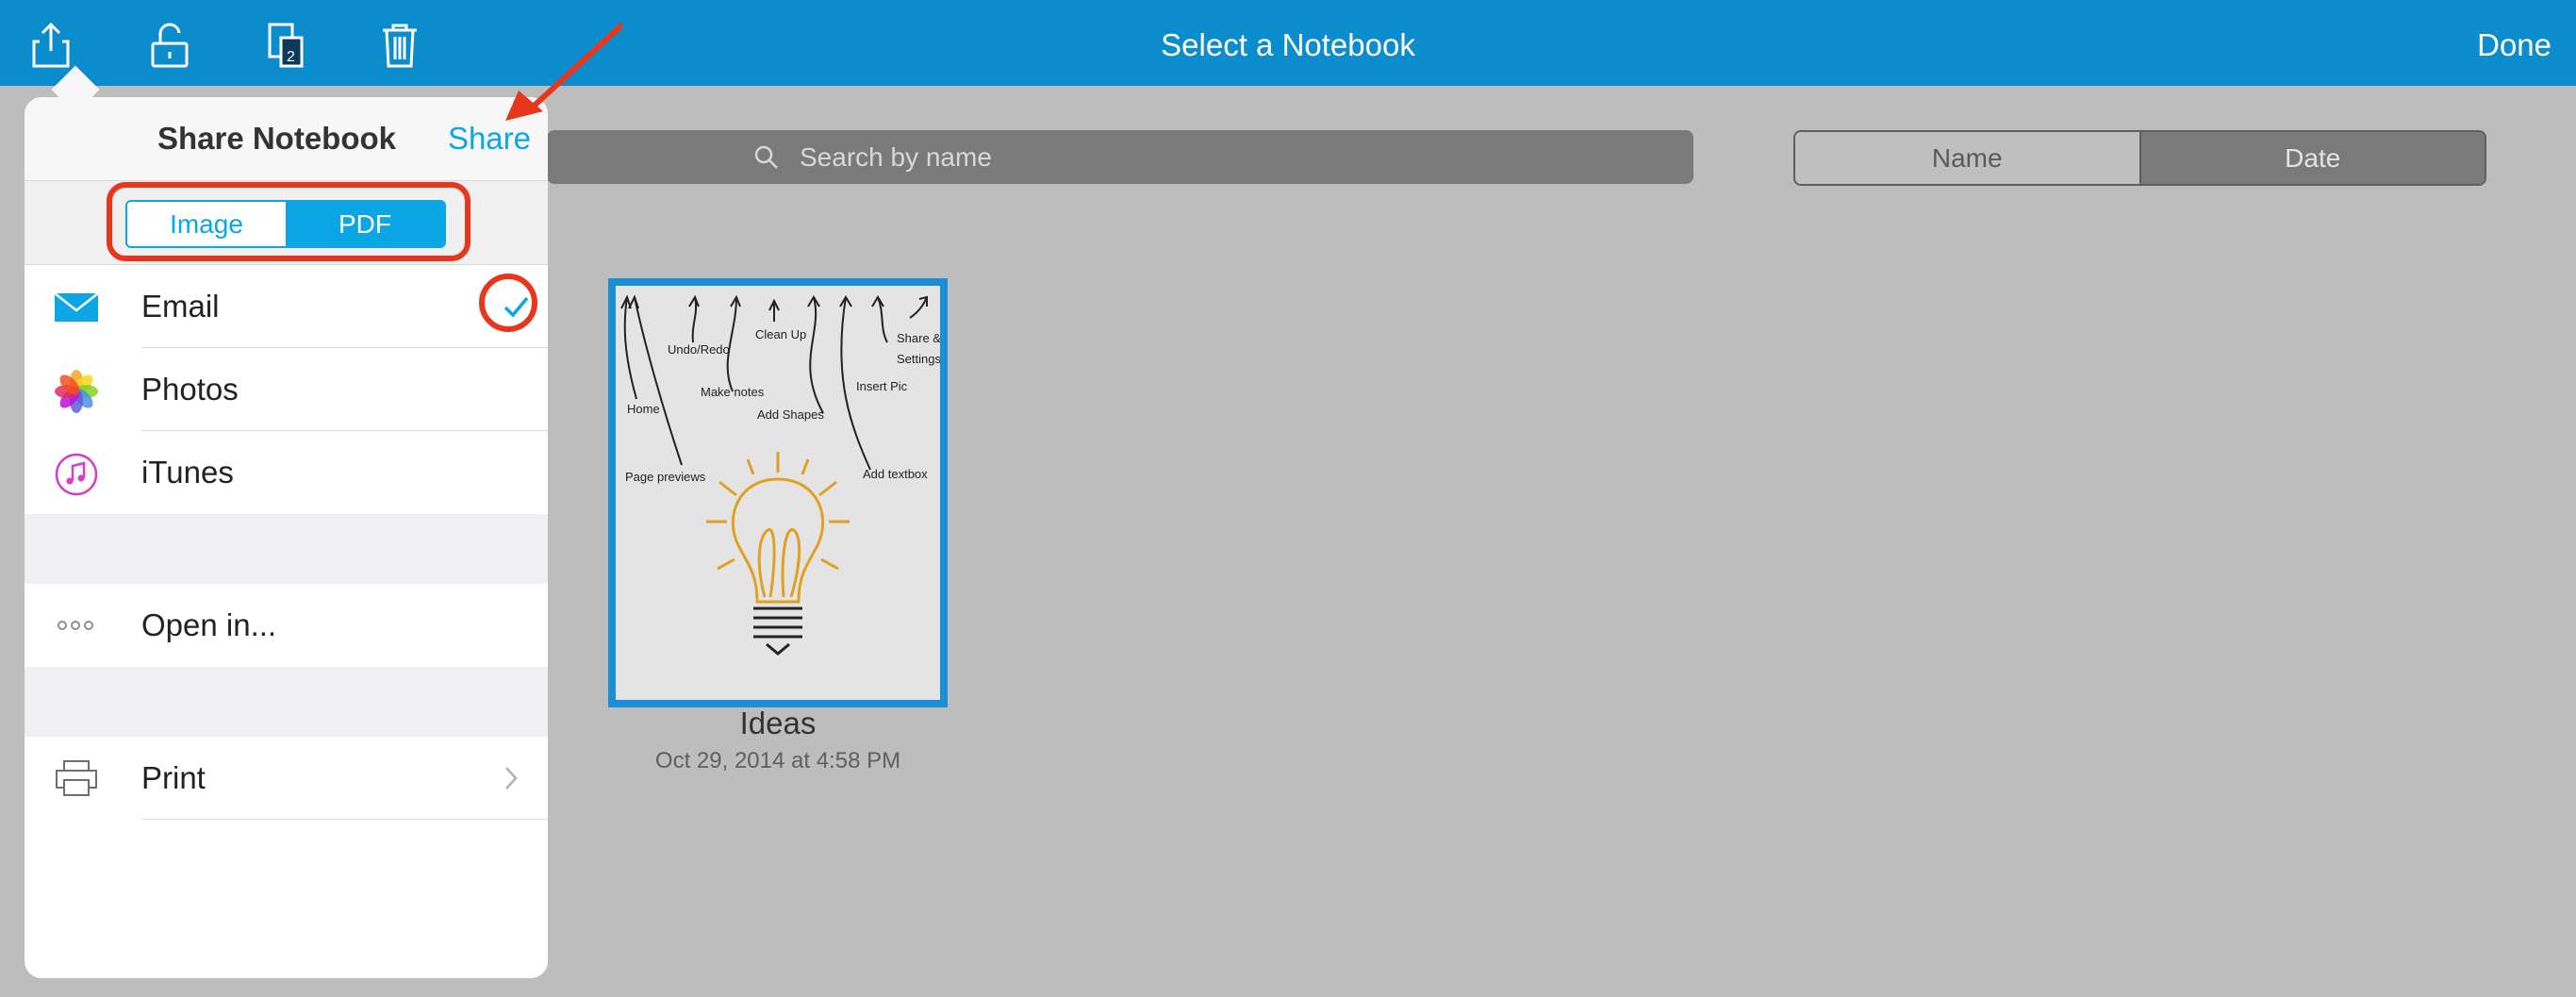  What do you see at coordinates (180, 306) in the screenshot?
I see `share-row-label: Email` at bounding box center [180, 306].